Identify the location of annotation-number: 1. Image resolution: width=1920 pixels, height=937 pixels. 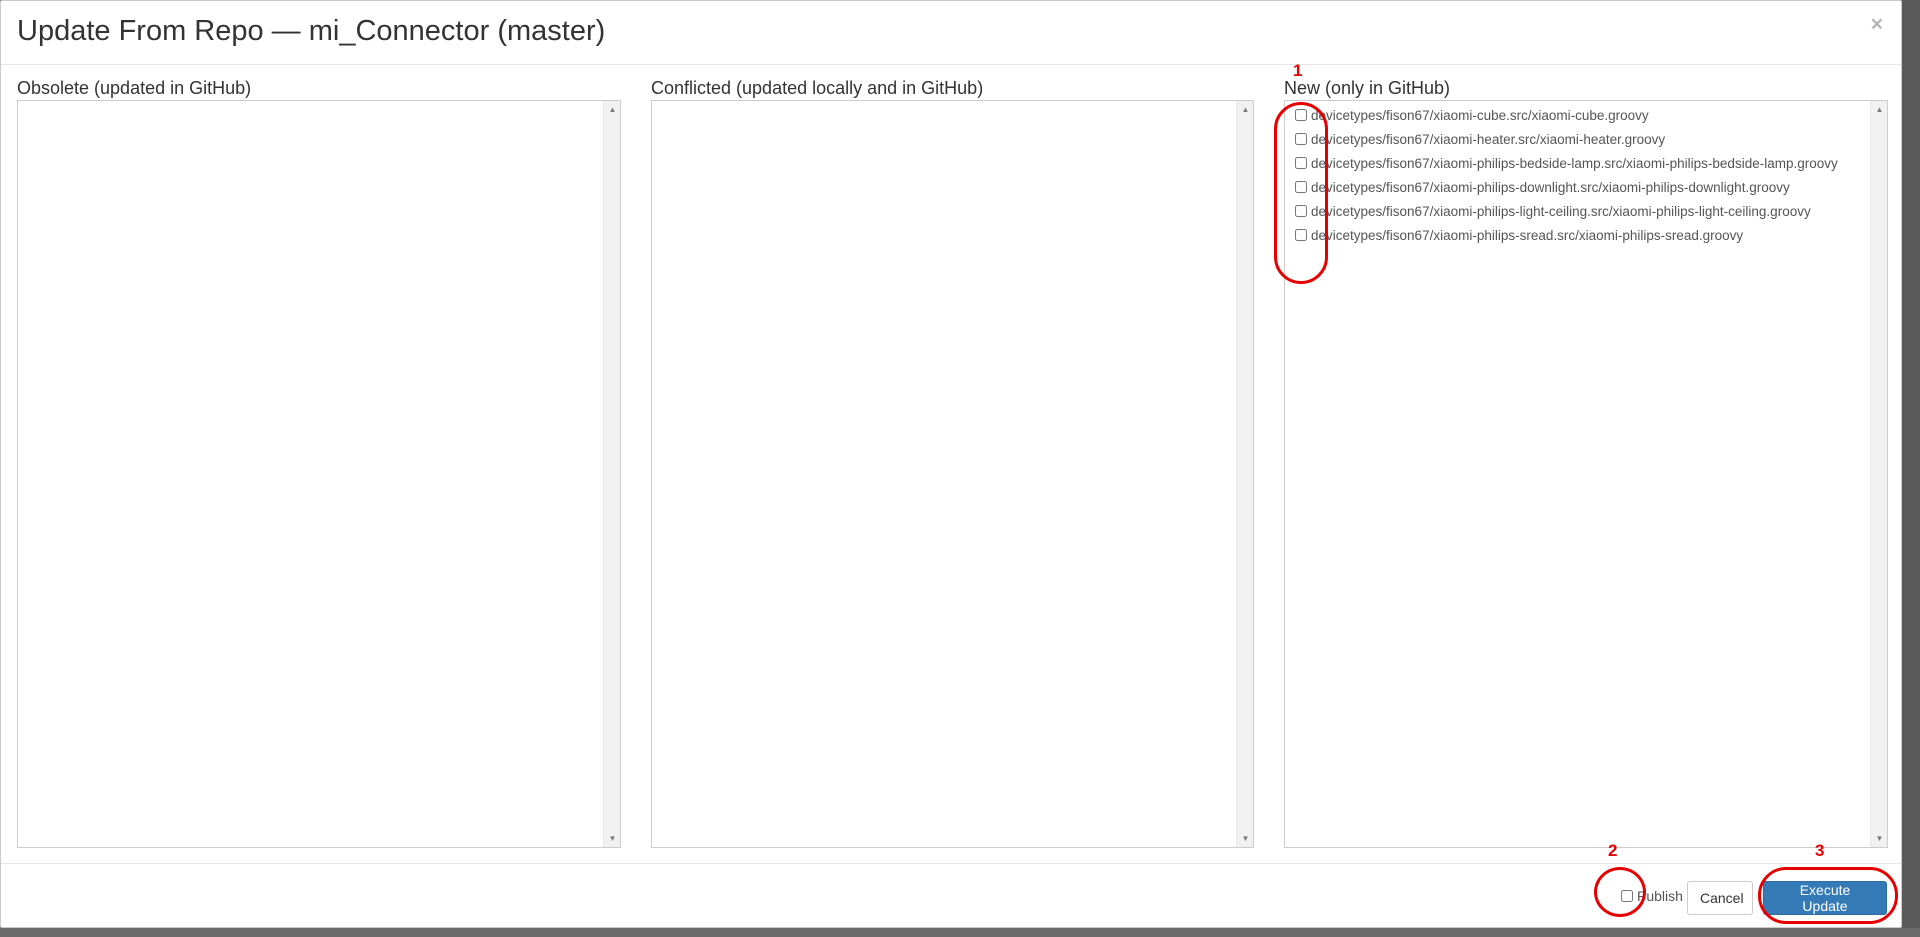
(1298, 70).